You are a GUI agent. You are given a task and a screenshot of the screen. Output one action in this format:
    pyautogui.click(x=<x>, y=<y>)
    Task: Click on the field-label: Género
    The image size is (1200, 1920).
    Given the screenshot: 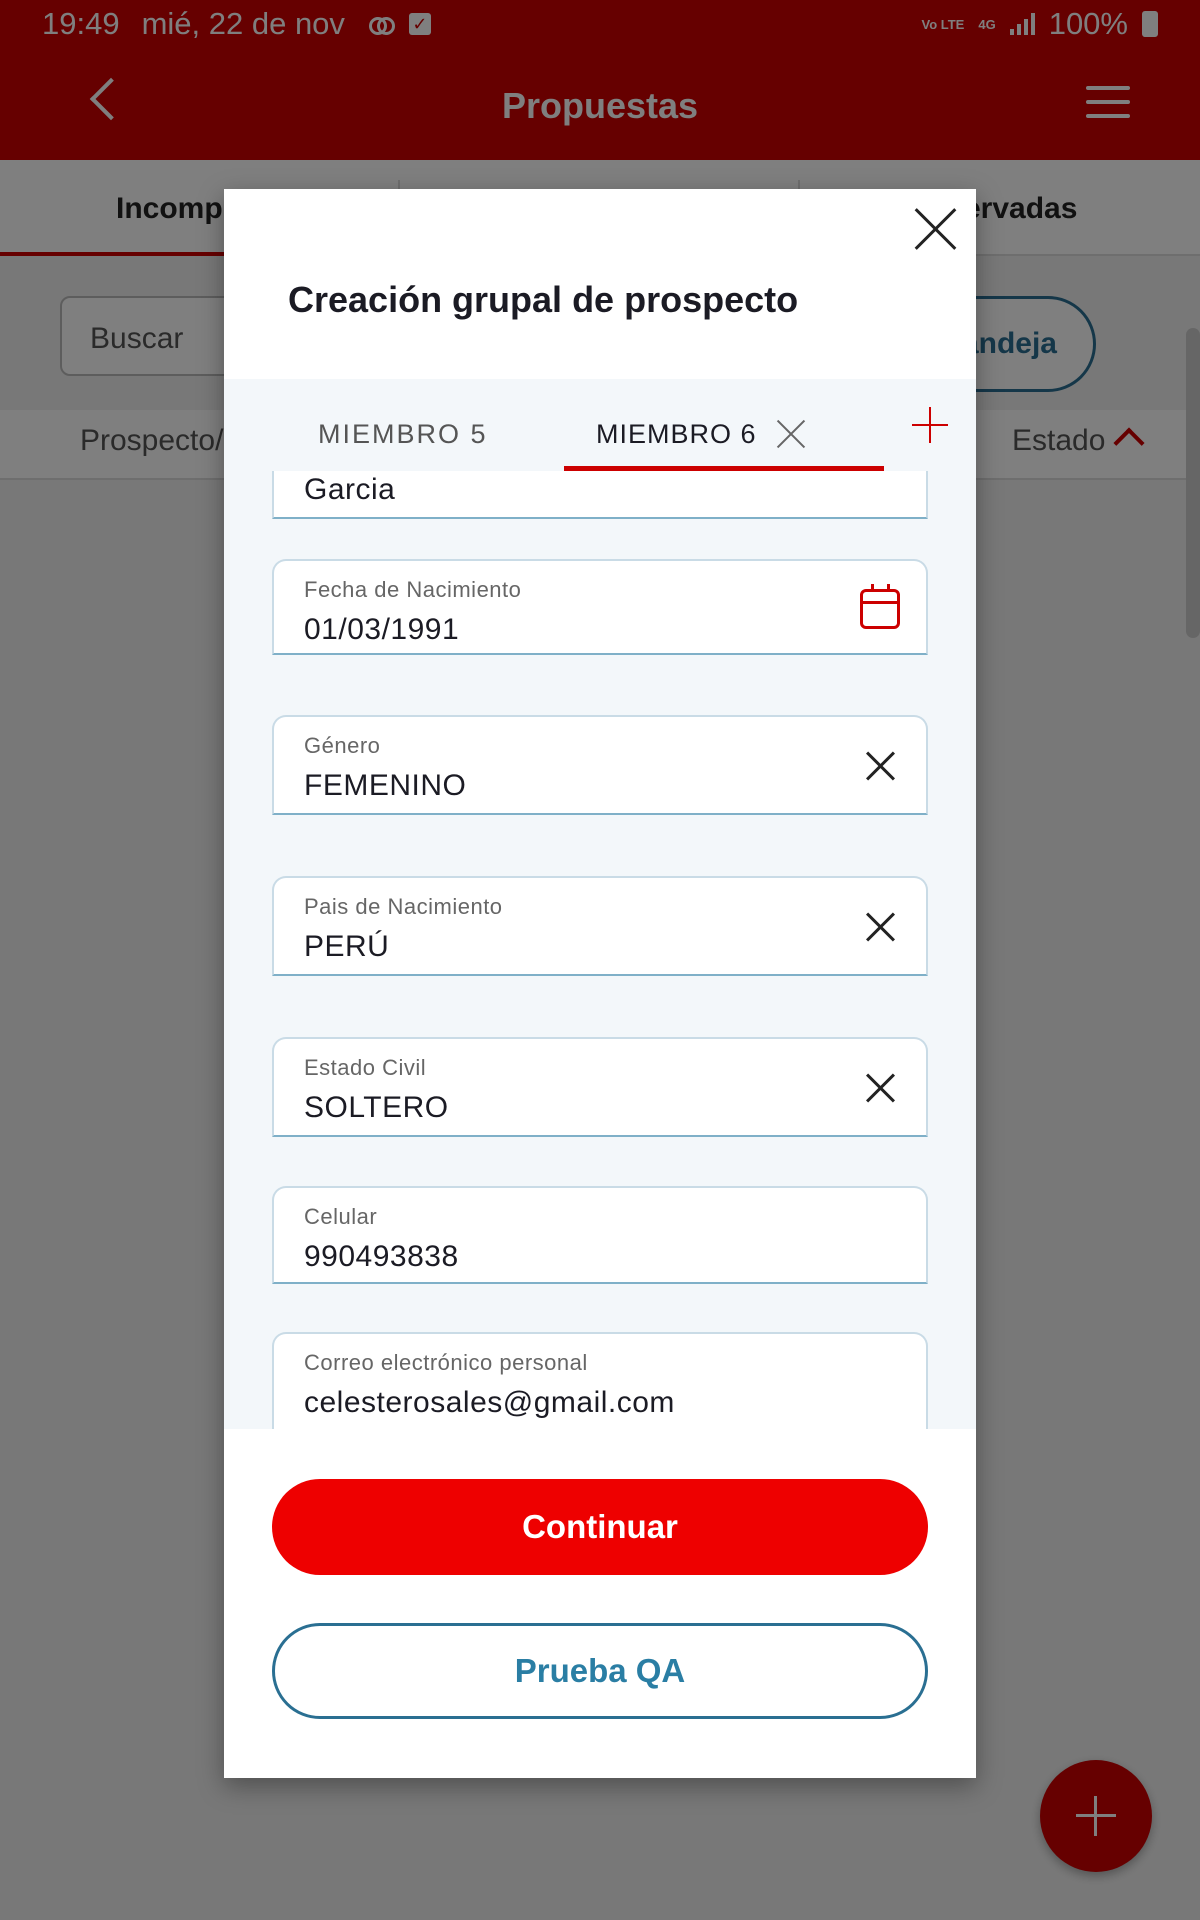 What is the action you would take?
    pyautogui.click(x=342, y=745)
    